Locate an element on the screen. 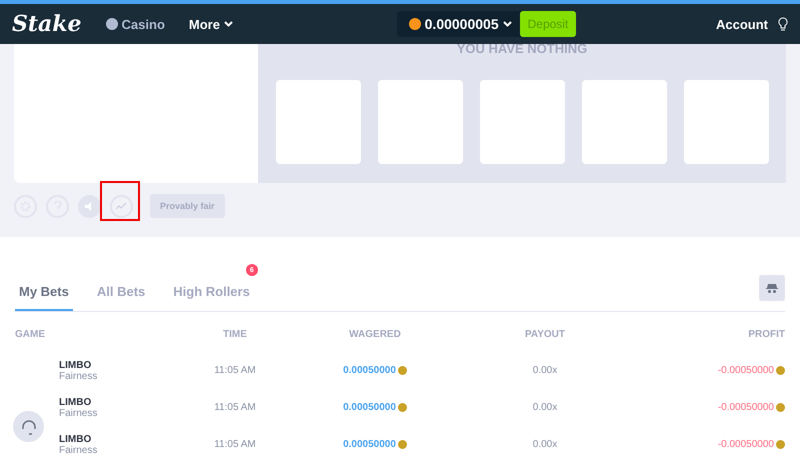  balance-selector: 0.00000005 is located at coordinates (458, 24).